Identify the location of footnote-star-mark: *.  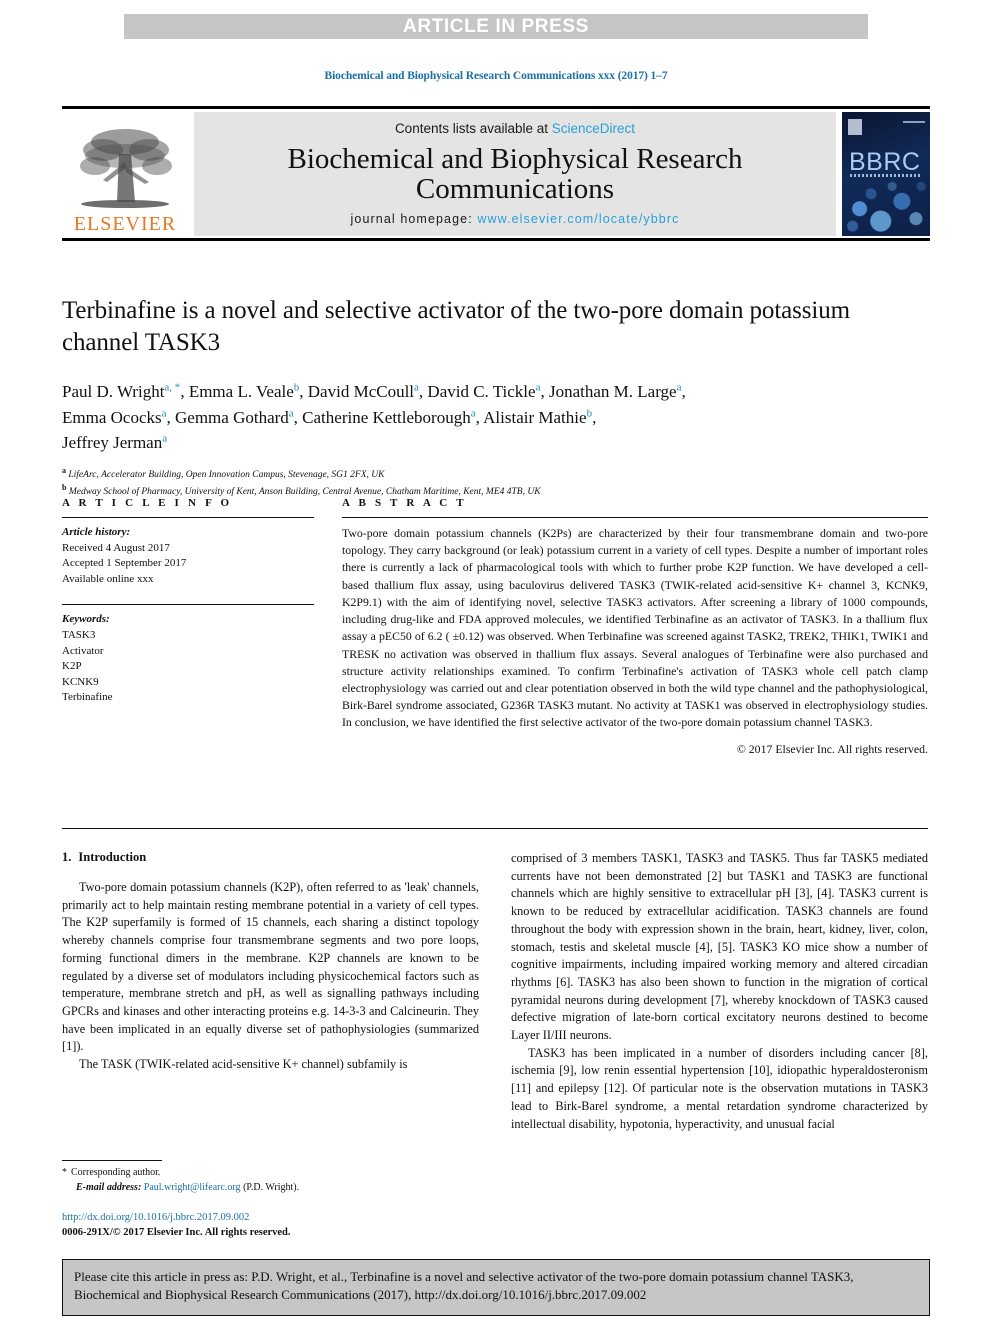
(64, 1172).